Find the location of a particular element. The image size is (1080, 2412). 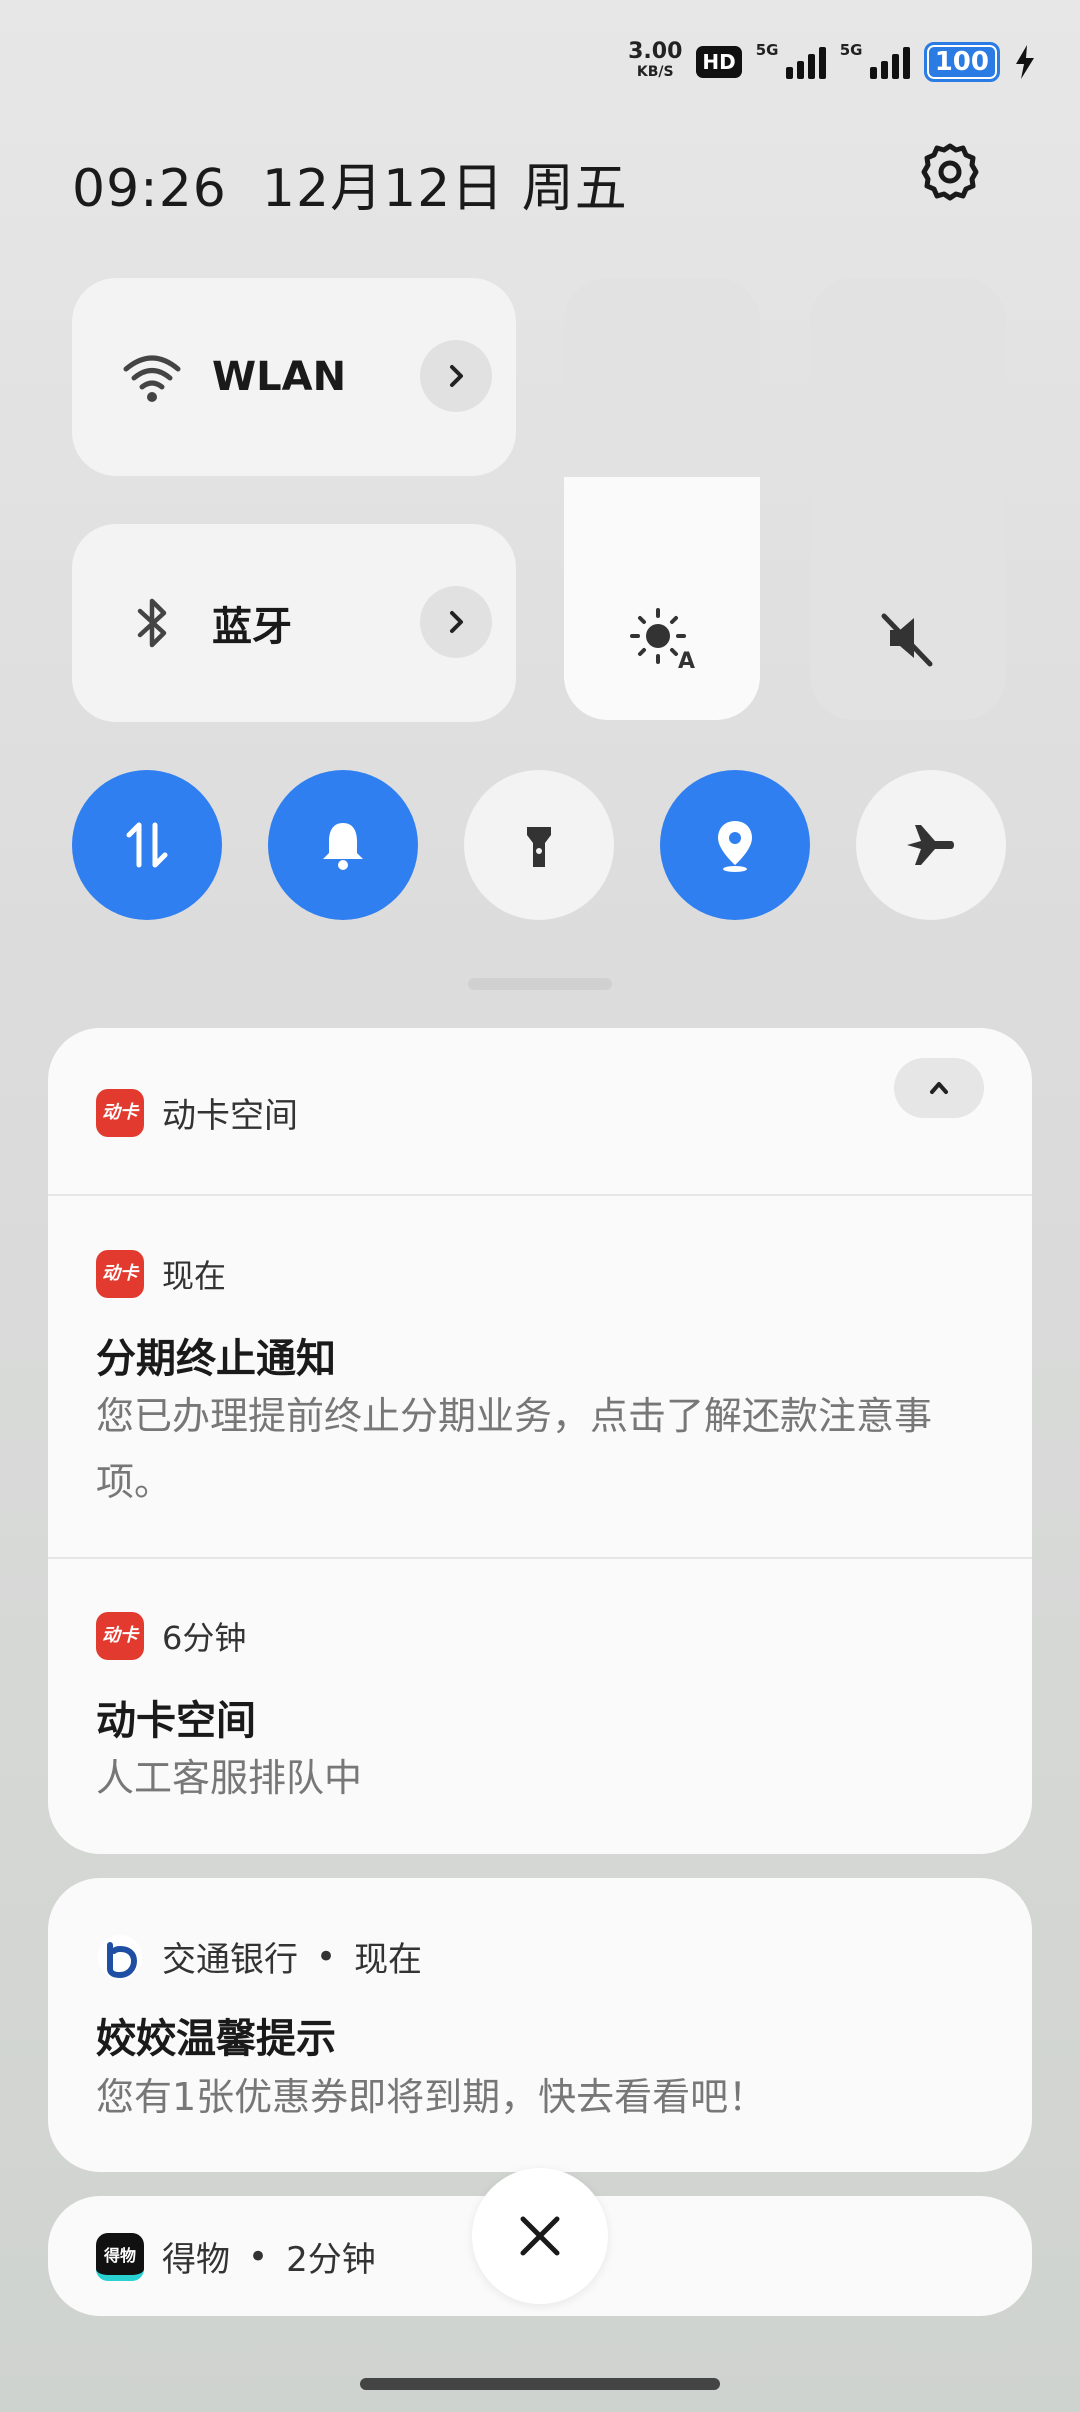

group-header: 动卡 动卡空间 is located at coordinates (197, 1112).